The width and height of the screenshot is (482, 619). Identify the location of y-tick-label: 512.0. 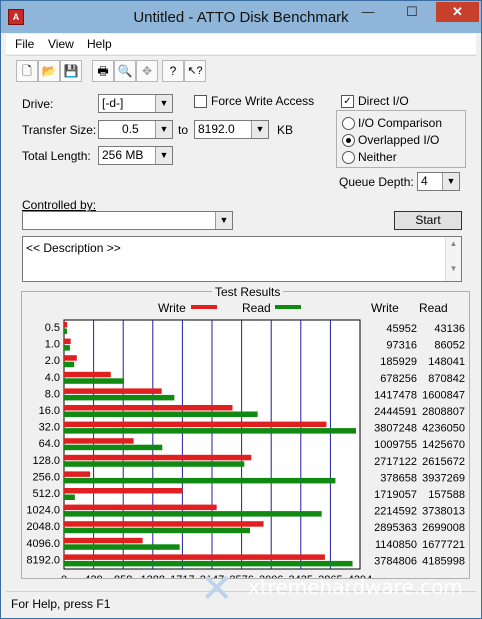
(46, 494).